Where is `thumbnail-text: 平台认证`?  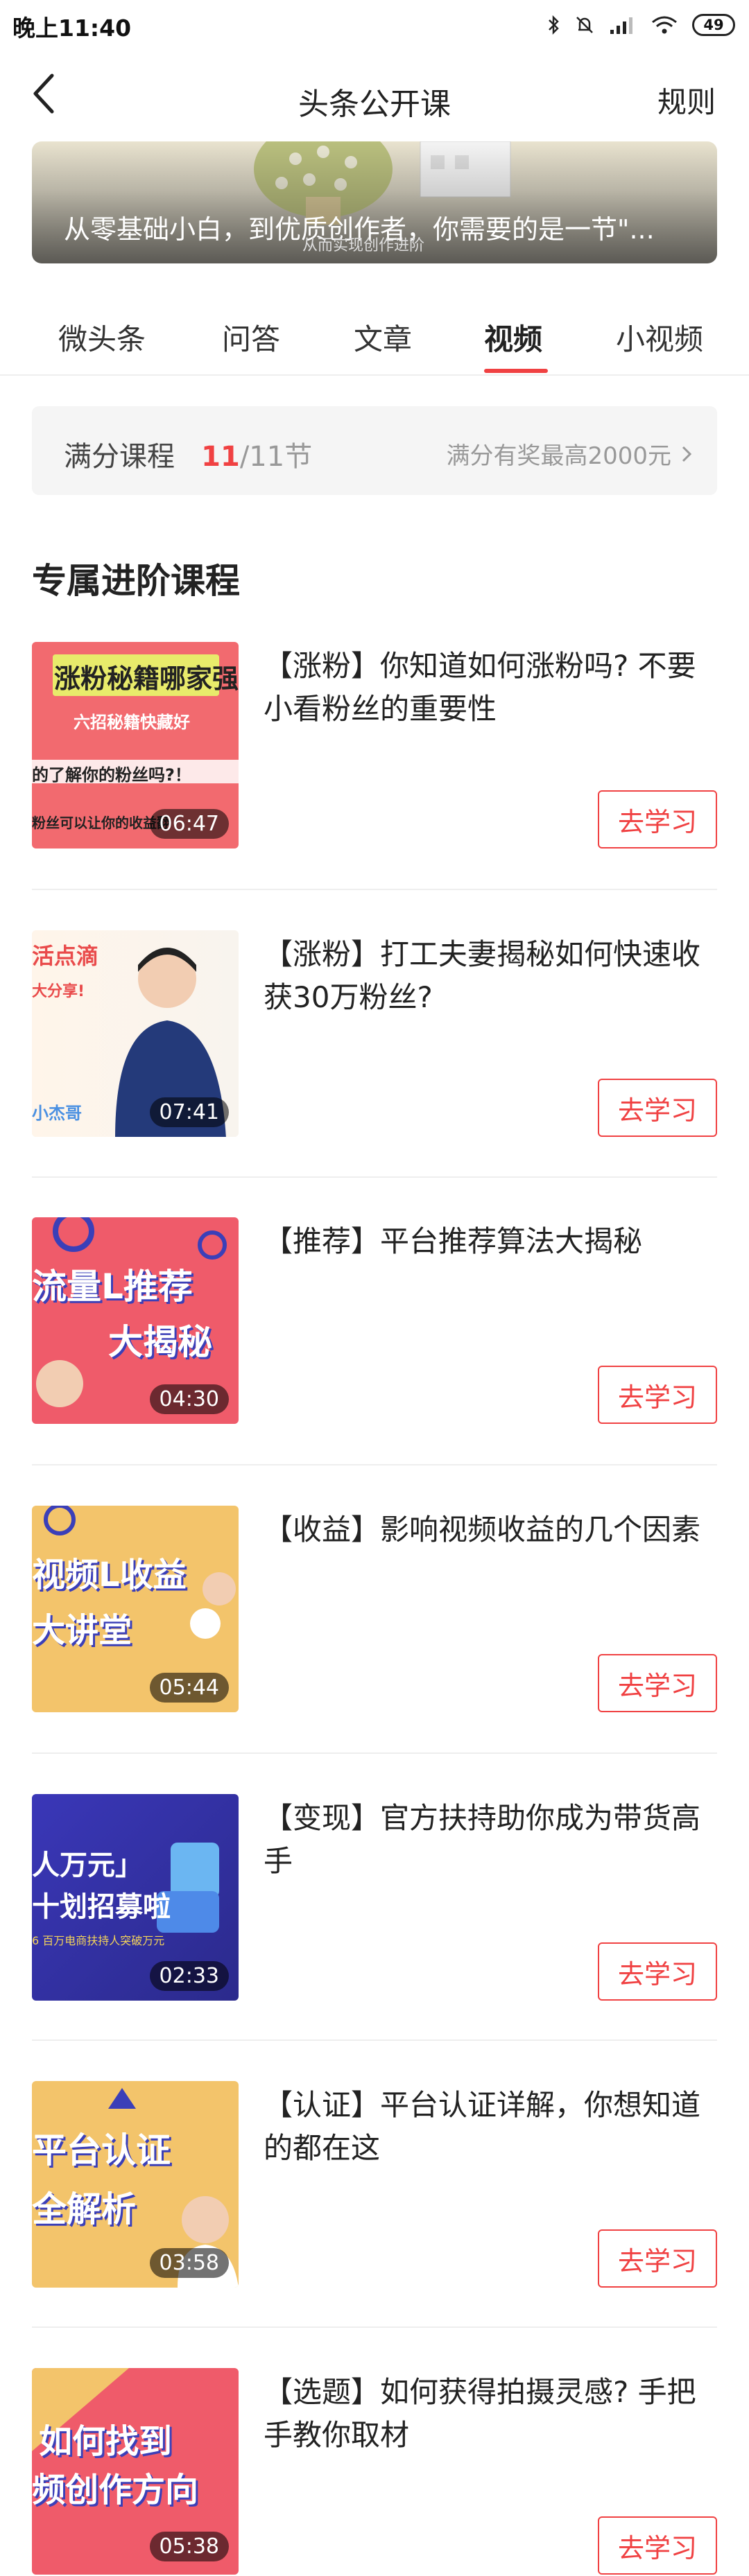
thumbnail-text: 平台认证 is located at coordinates (101, 2150).